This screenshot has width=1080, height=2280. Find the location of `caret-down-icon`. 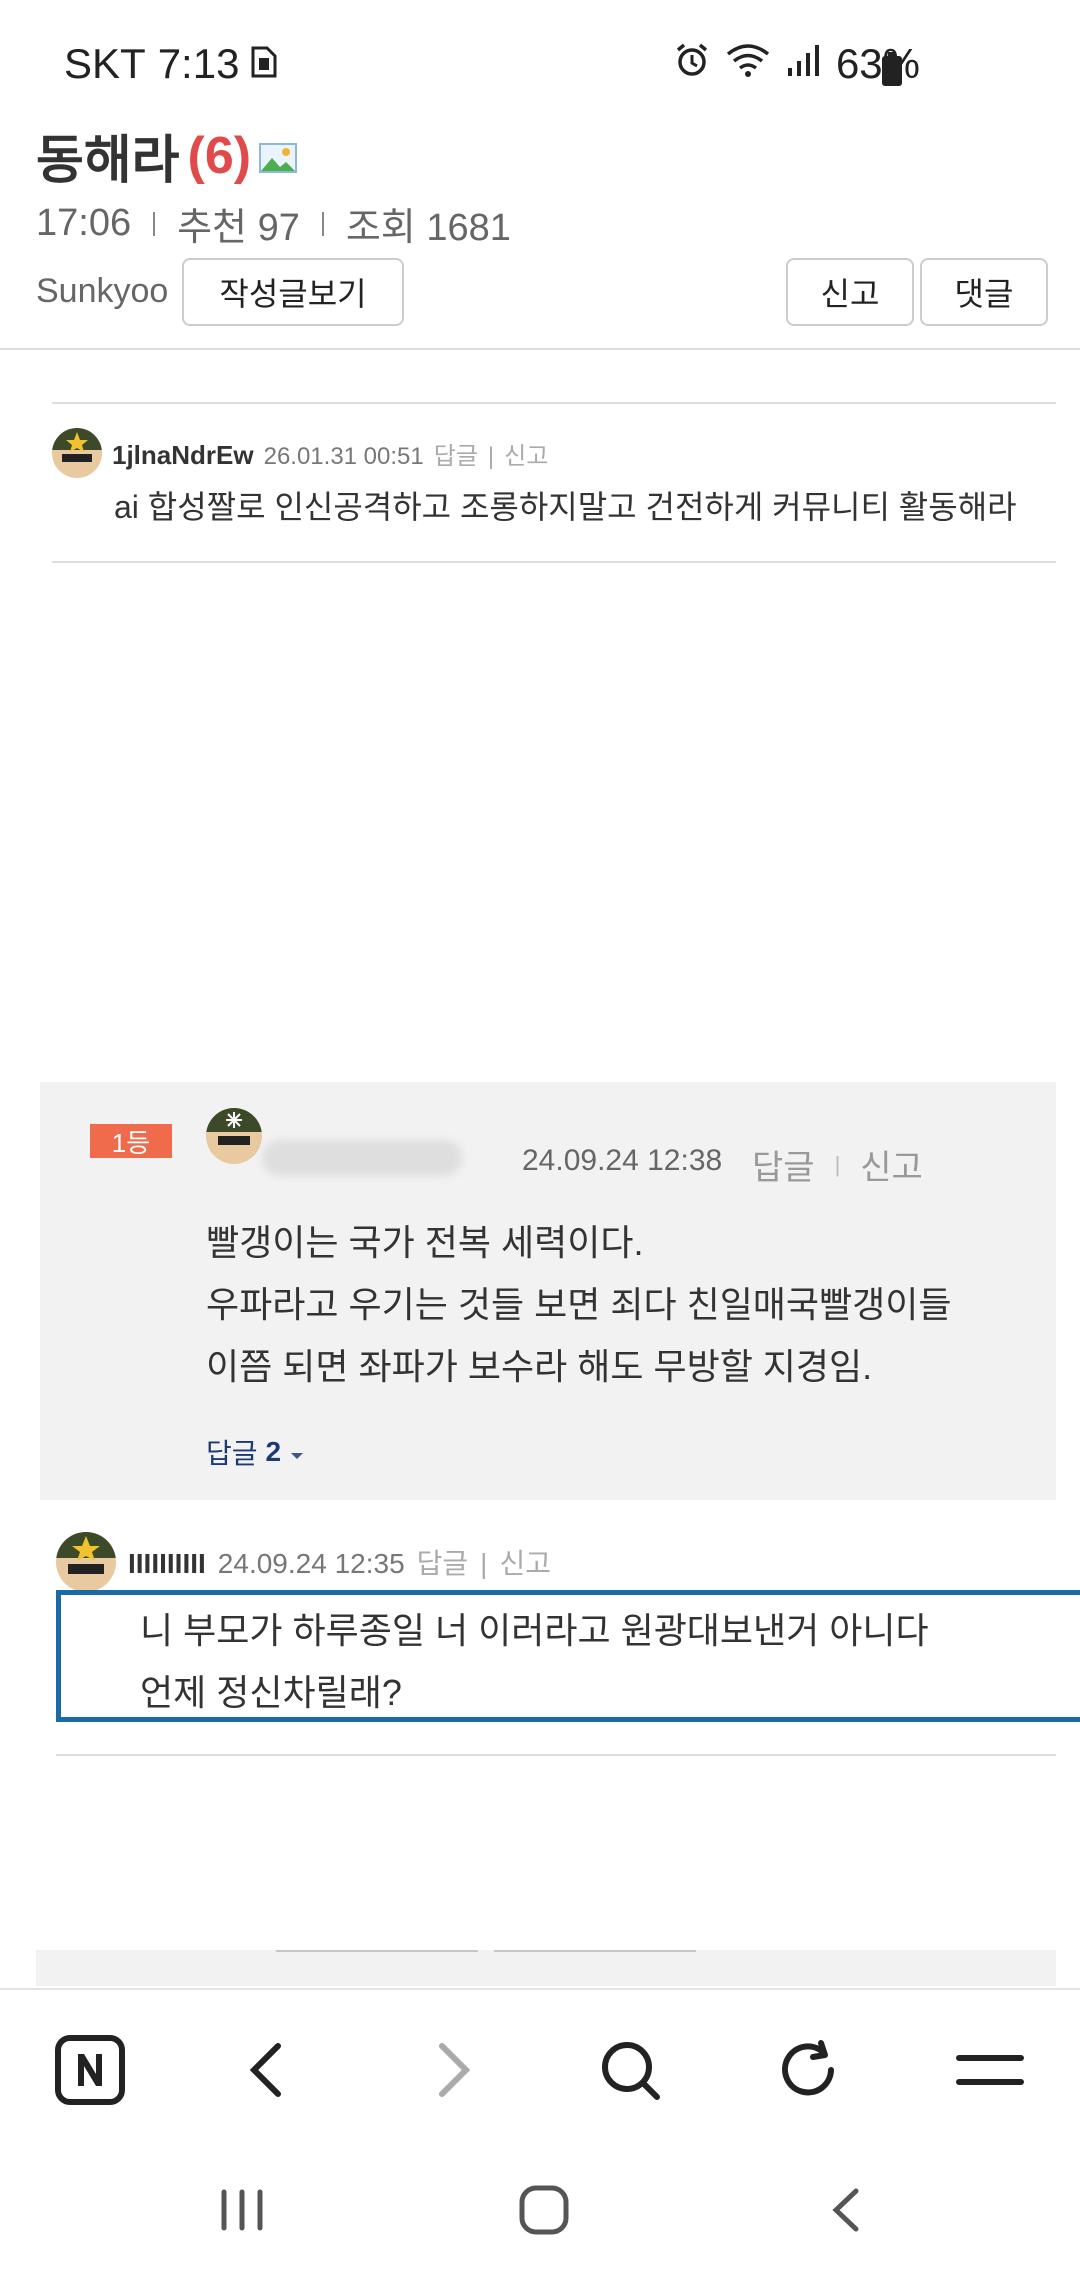

caret-down-icon is located at coordinates (297, 1452).